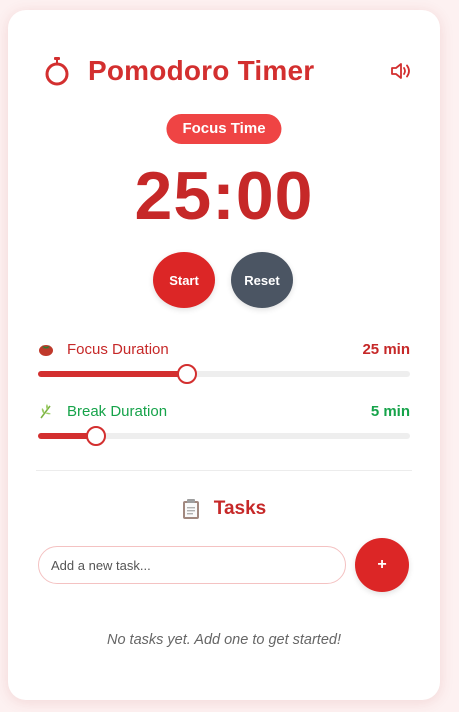 The image size is (459, 712). Describe the element at coordinates (224, 350) in the screenshot. I see `focus-duration-row: Focus Duration 25 min` at that location.